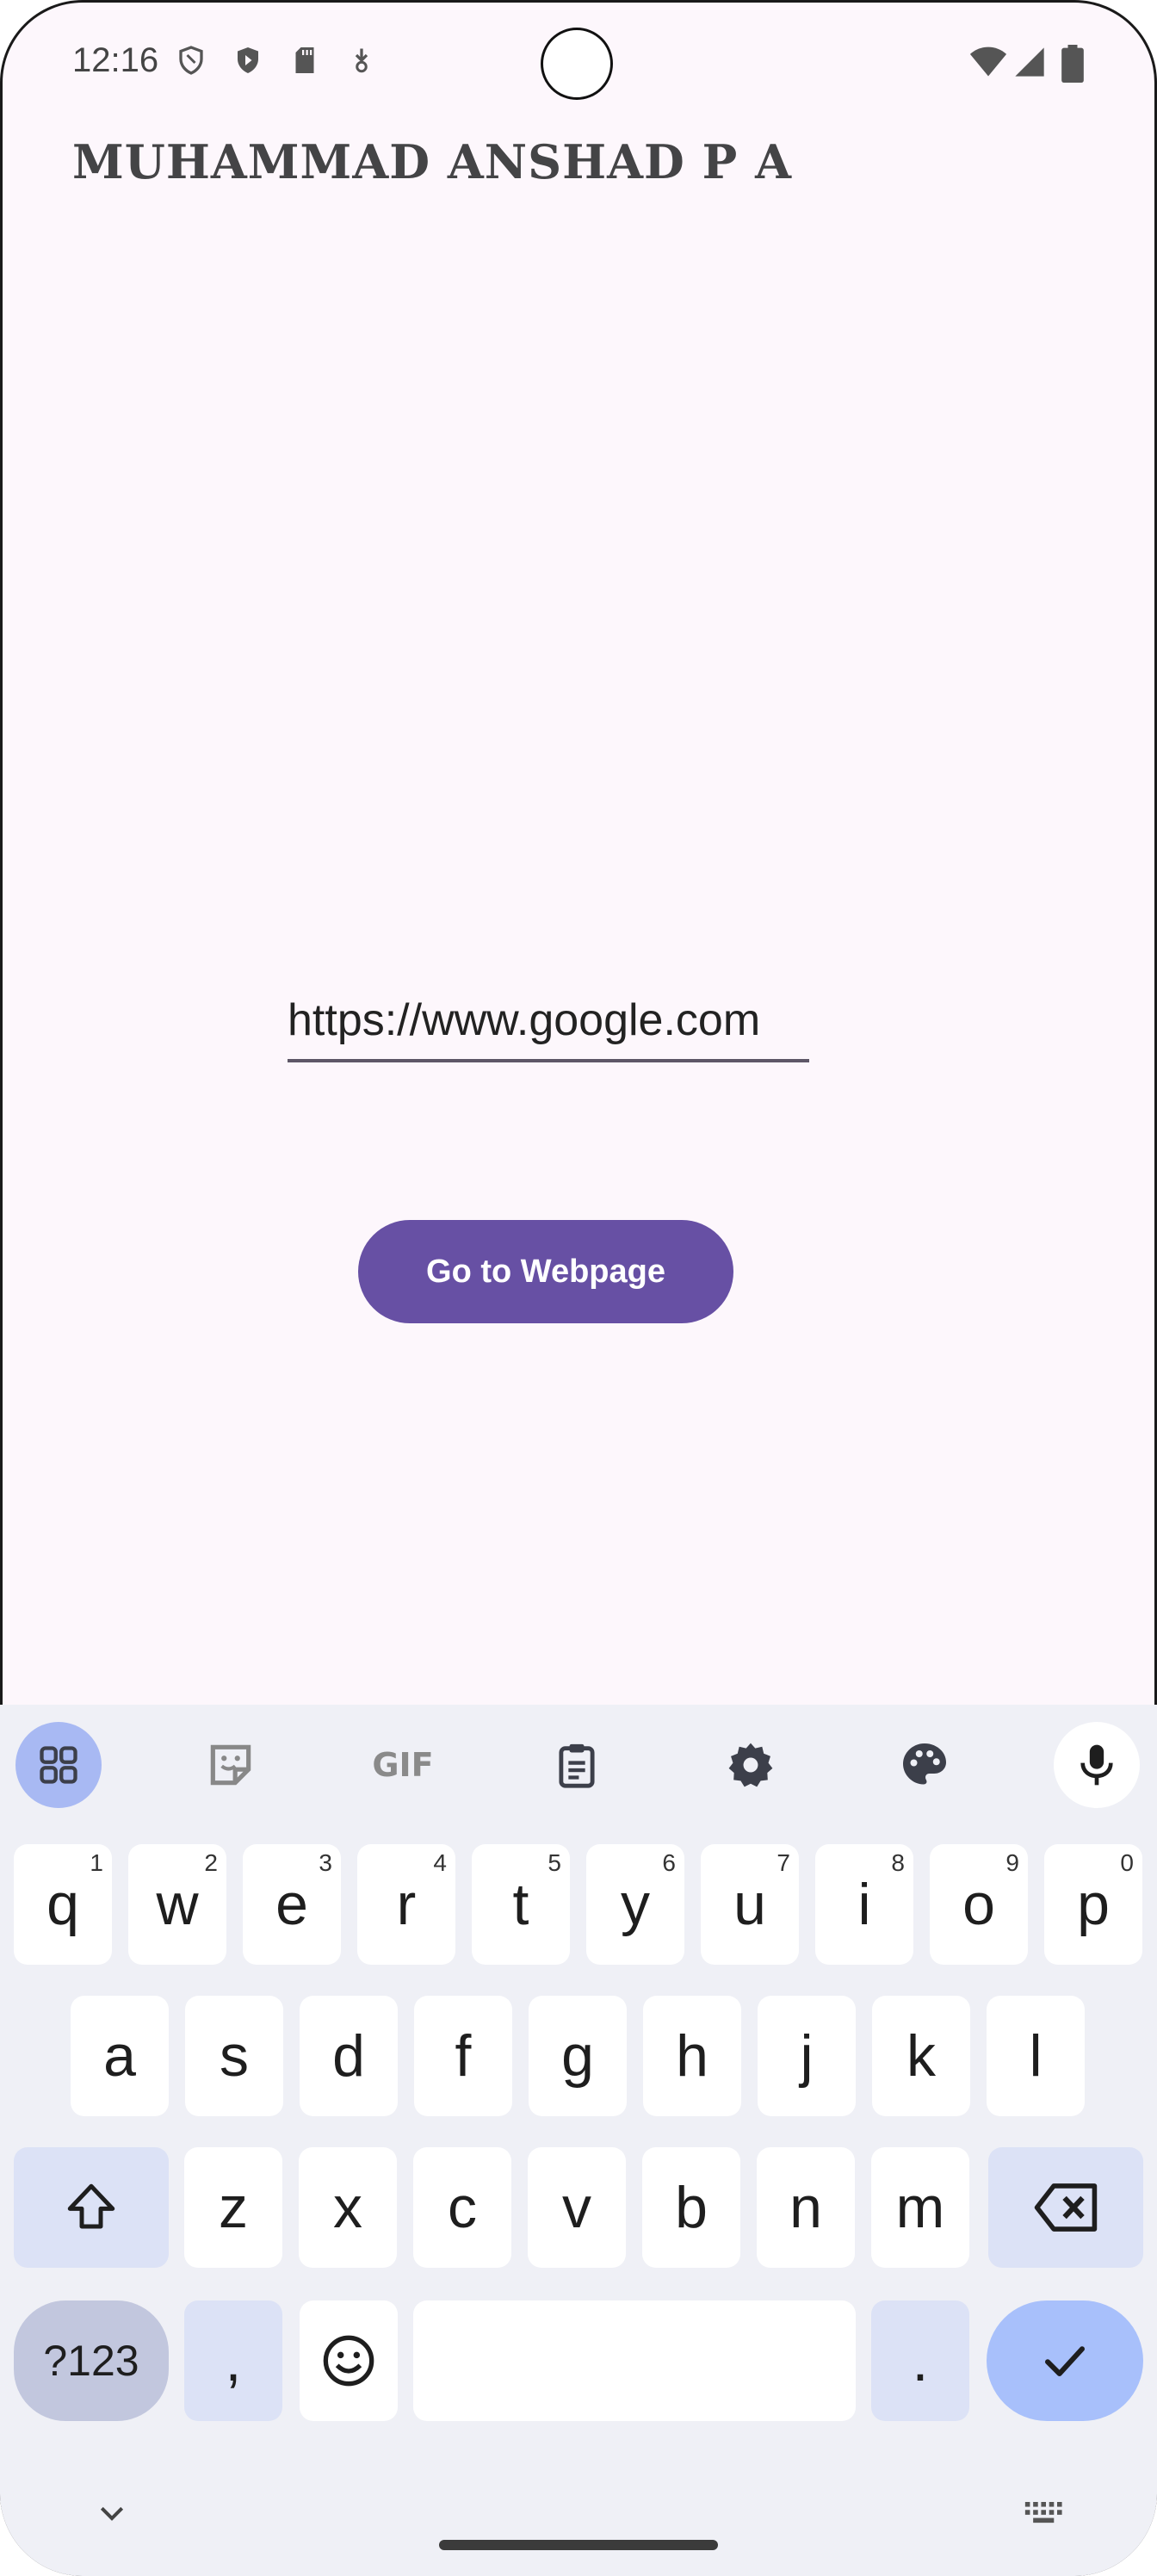 This screenshot has height=2576, width=1157. I want to click on key-t: t5, so click(521, 1904).